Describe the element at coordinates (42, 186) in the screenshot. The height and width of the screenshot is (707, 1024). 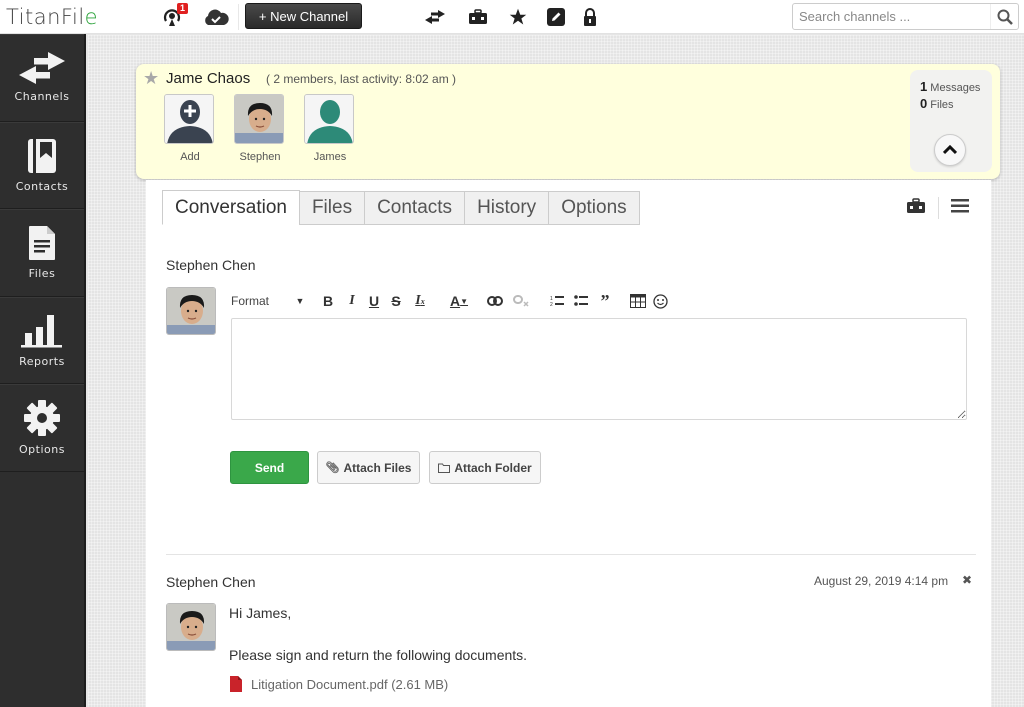
I see `sidebar-item-label: Contacts` at that location.